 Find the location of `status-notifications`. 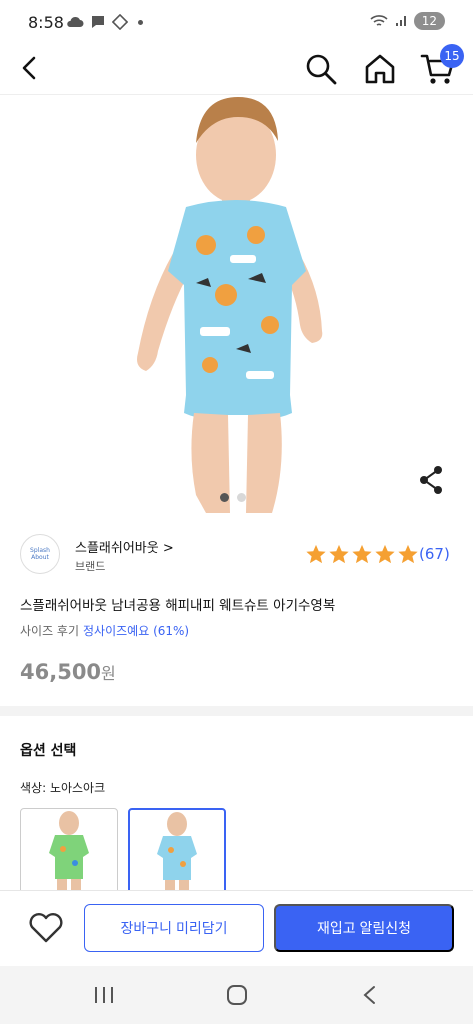

status-notifications is located at coordinates (104, 22).